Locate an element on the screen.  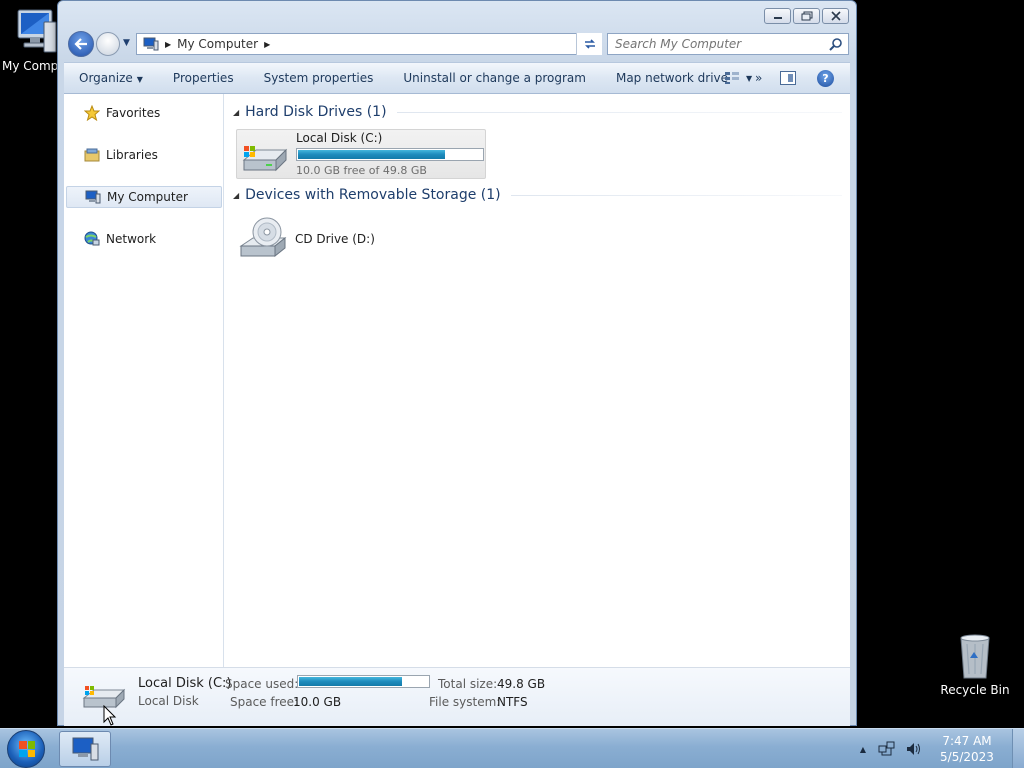
drive-local-disk-c: Local Disk (C:) 10.0 GB free of 49.8 GB is located at coordinates (361, 154).